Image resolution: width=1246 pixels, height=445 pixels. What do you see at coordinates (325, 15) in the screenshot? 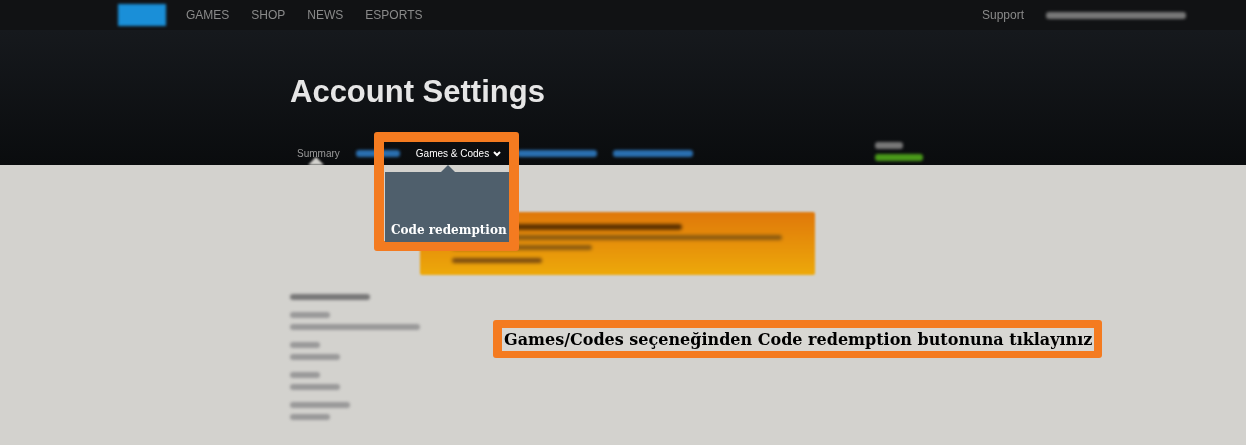
I see `nav-link: NEWS` at bounding box center [325, 15].